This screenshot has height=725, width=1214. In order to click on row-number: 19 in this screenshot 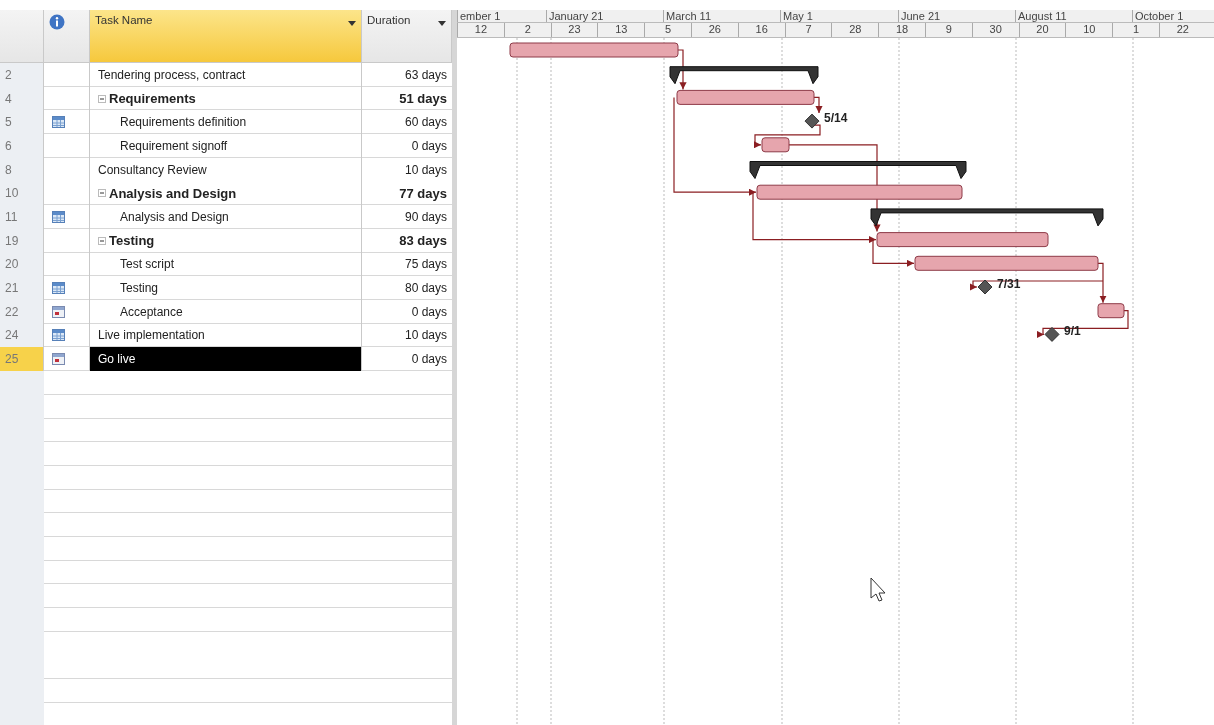, I will do `click(22, 240)`.